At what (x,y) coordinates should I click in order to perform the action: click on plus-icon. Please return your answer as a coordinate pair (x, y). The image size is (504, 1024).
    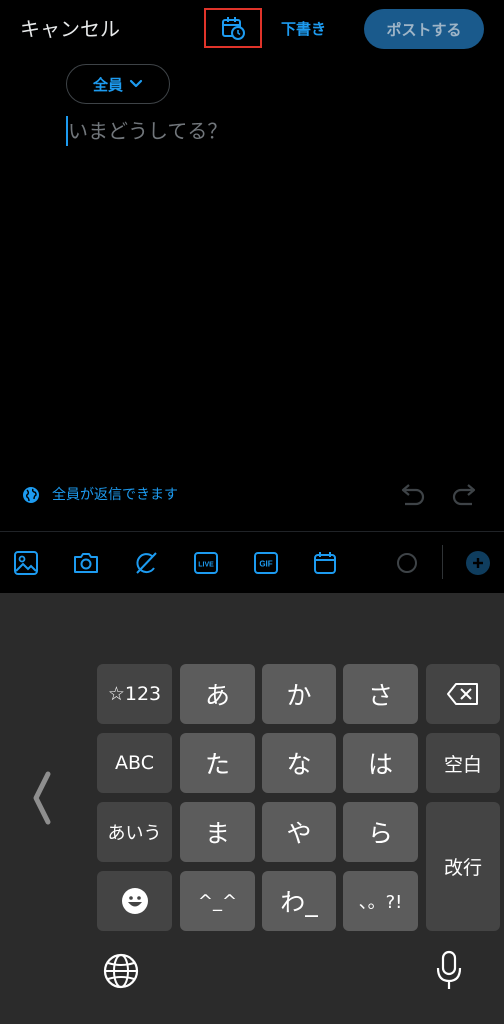
    Looking at the image, I should click on (478, 563).